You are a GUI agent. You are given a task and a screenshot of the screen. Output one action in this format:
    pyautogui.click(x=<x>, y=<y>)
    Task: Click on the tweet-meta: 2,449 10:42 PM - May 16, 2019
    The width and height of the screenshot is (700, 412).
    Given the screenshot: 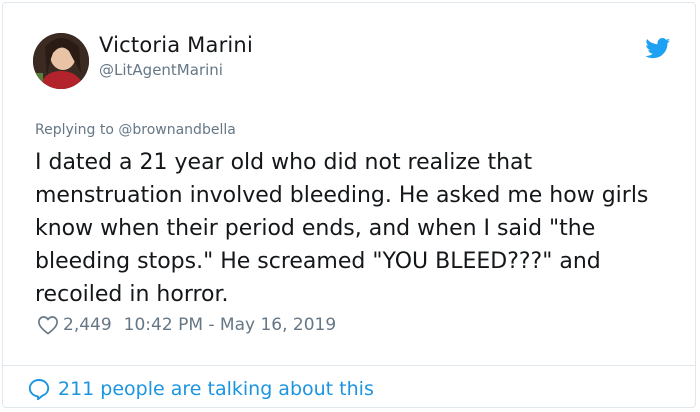 What is the action you would take?
    pyautogui.click(x=186, y=325)
    